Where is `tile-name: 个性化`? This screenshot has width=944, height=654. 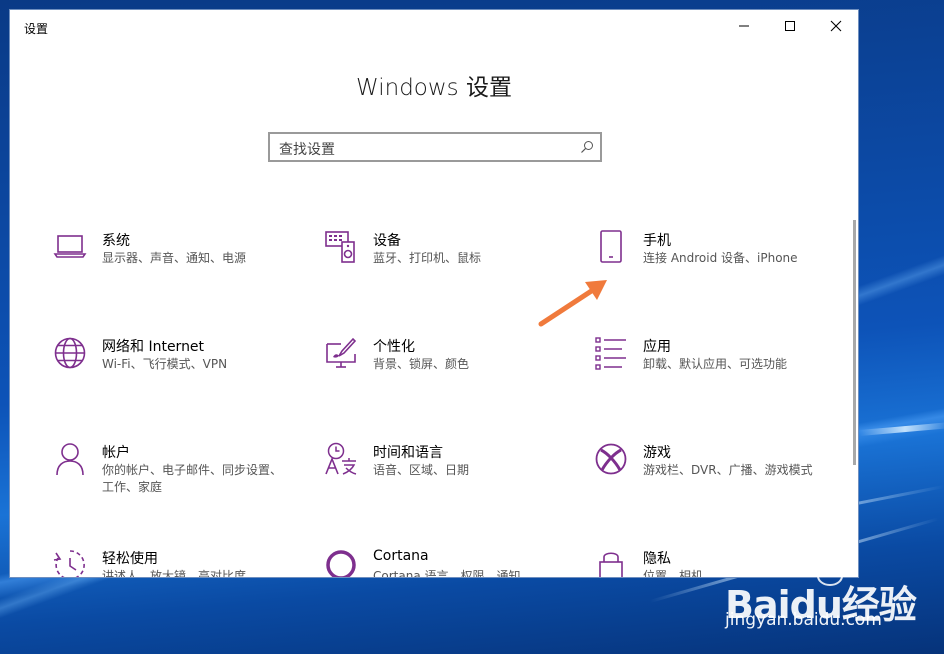 tile-name: 个性化 is located at coordinates (394, 347).